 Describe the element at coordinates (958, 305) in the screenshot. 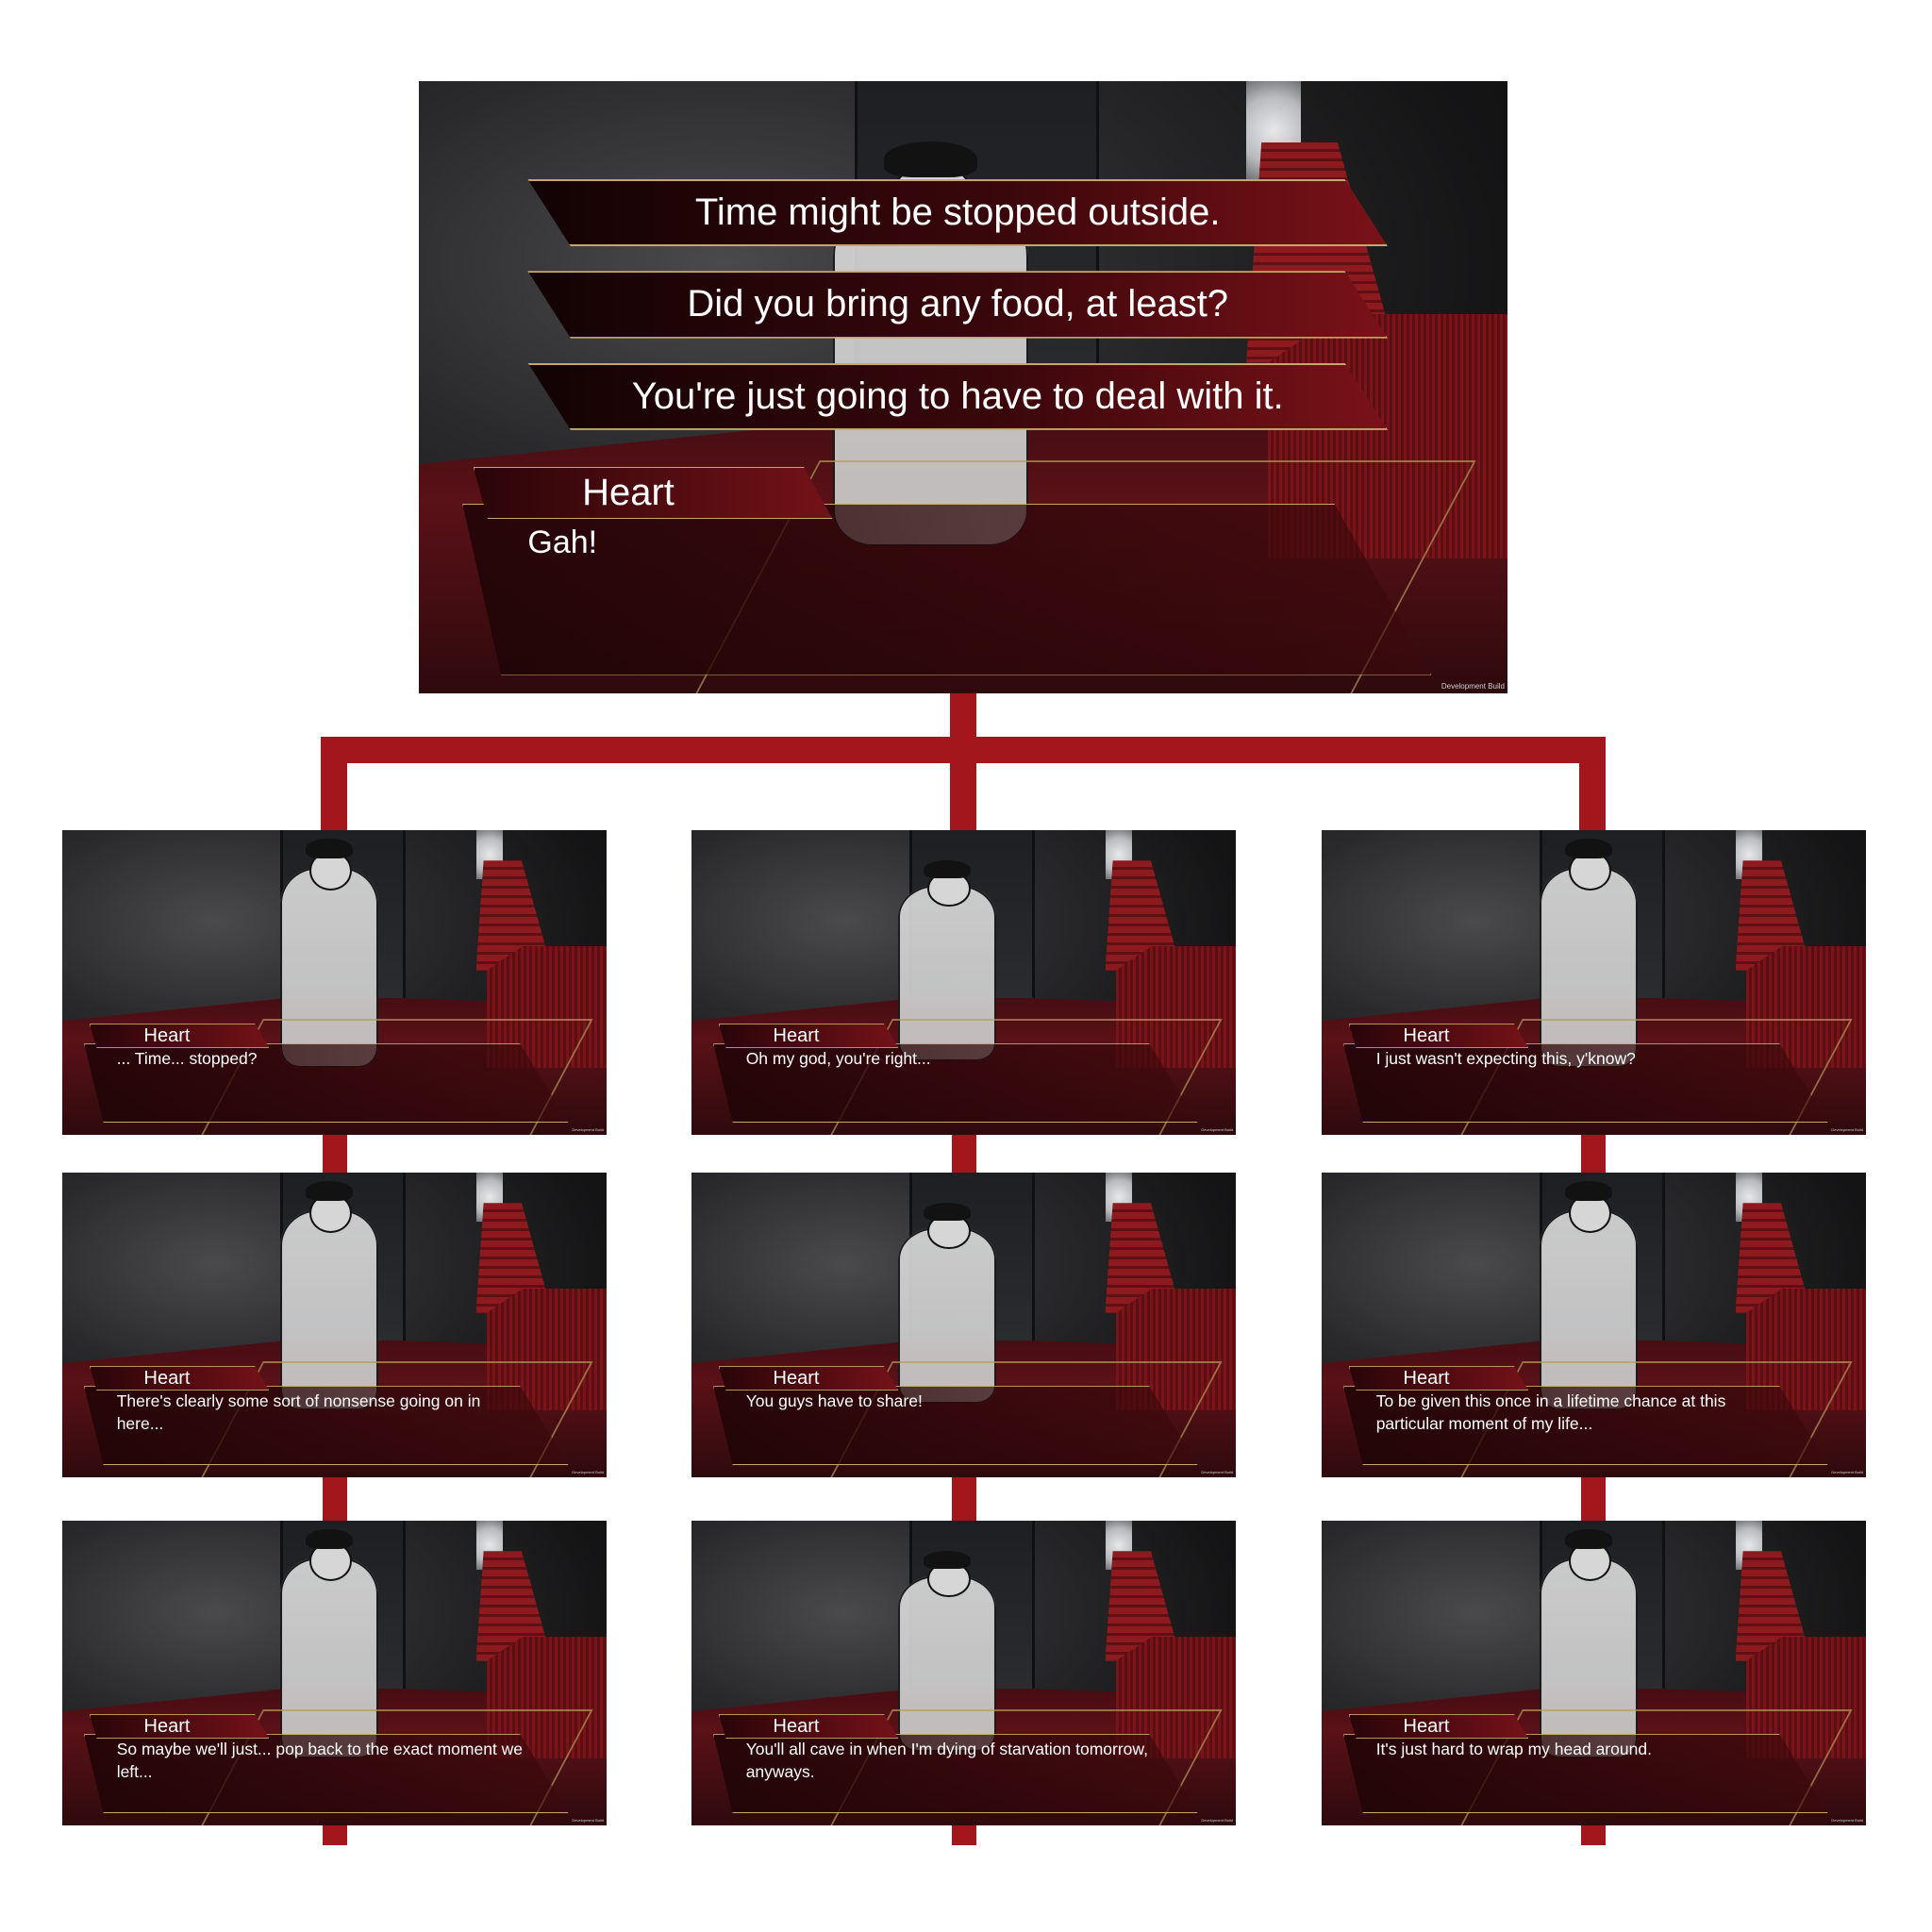

I see `dialogue-choice-2: Did you bring any food, at least?` at that location.